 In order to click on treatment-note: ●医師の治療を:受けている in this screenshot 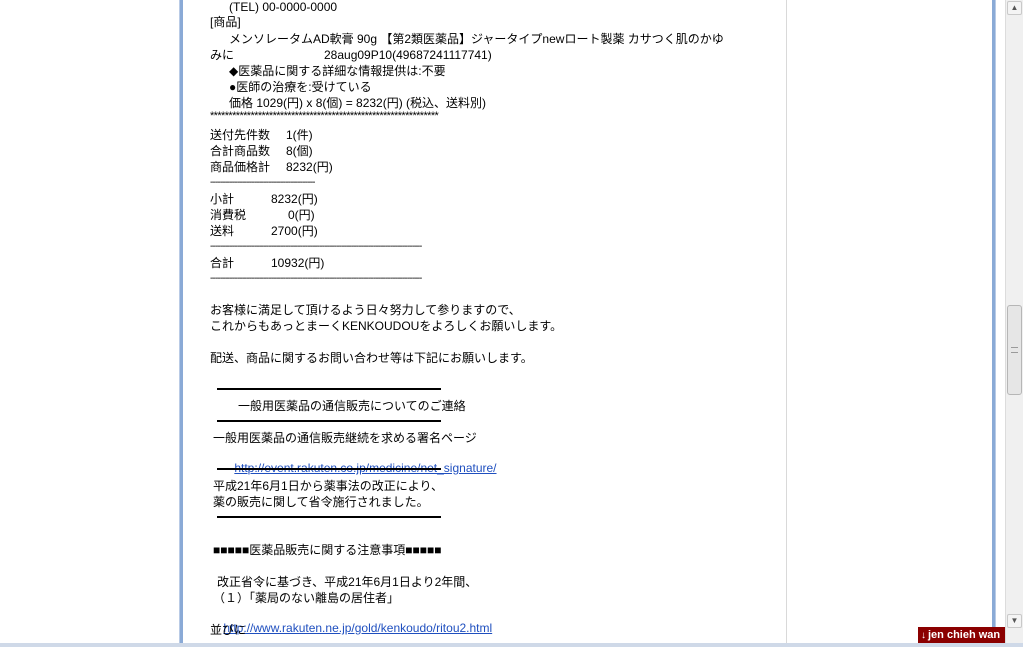, I will do `click(300, 87)`.